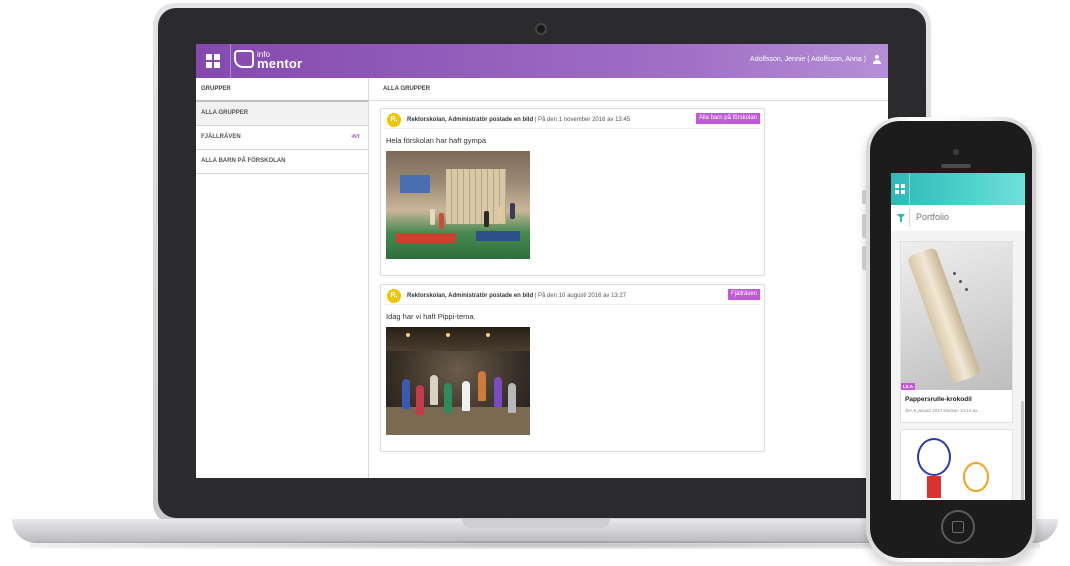 The image size is (1070, 566). Describe the element at coordinates (938, 399) in the screenshot. I see `card-title: Pappersrulle-krokodil` at that location.